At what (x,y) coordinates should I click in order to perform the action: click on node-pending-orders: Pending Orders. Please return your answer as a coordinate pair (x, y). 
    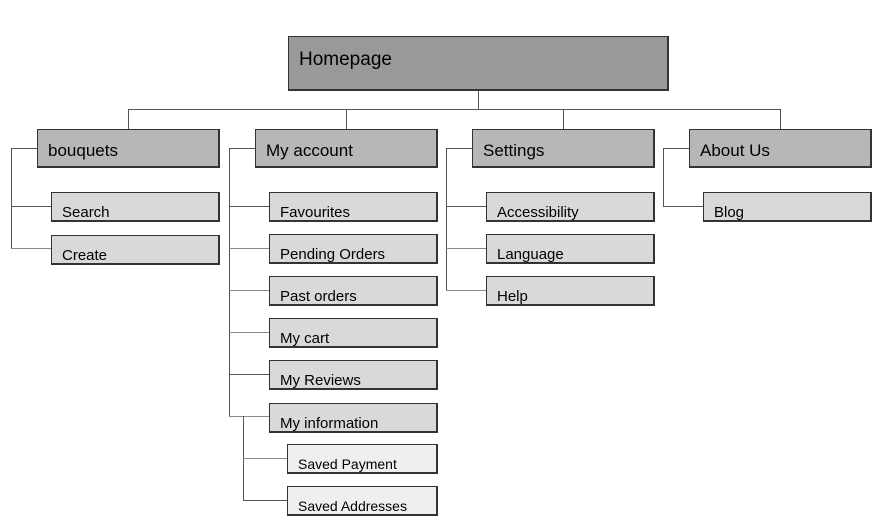
    Looking at the image, I should click on (353, 249).